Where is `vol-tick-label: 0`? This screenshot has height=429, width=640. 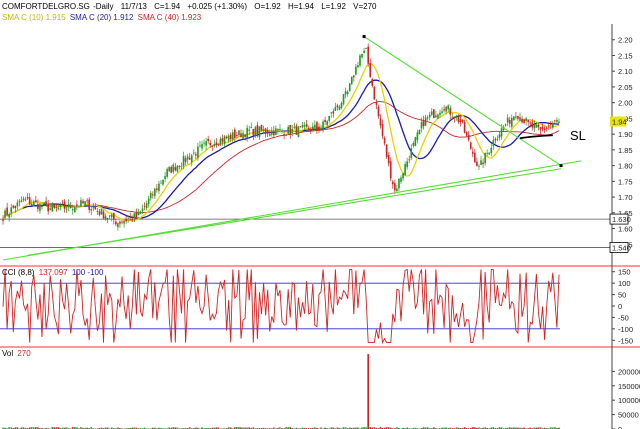
vol-tick-label: 0 is located at coordinates (620, 427).